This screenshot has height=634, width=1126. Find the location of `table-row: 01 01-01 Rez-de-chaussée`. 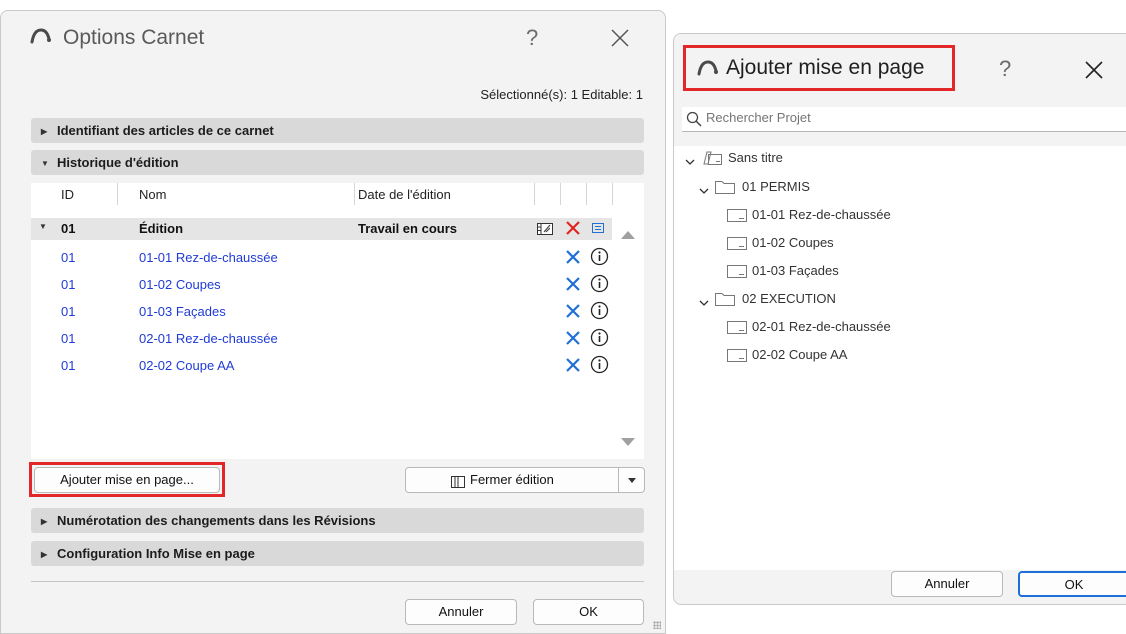

table-row: 01 01-01 Rez-de-chaussée is located at coordinates (321, 258).